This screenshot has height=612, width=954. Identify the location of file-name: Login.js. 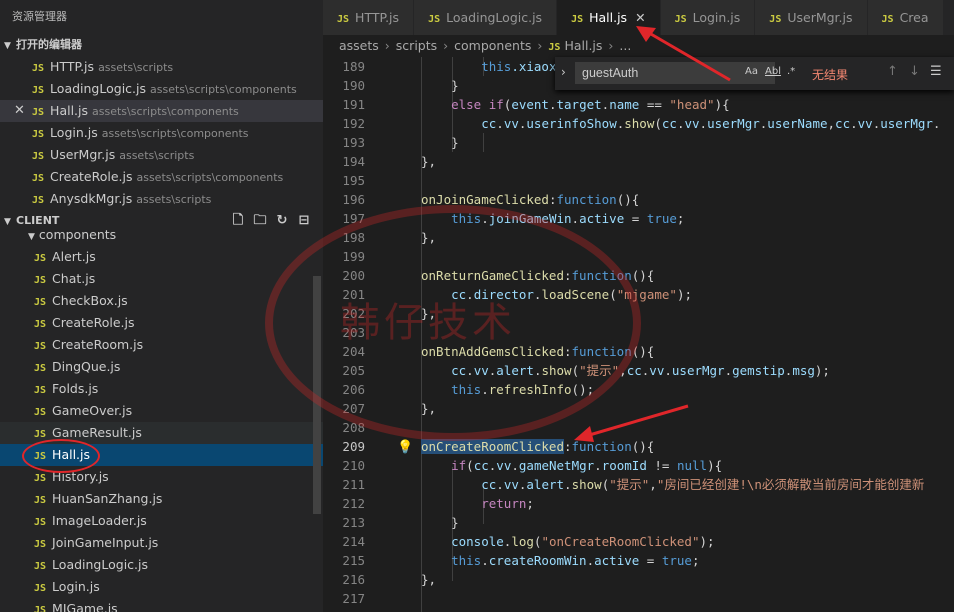
(76, 586).